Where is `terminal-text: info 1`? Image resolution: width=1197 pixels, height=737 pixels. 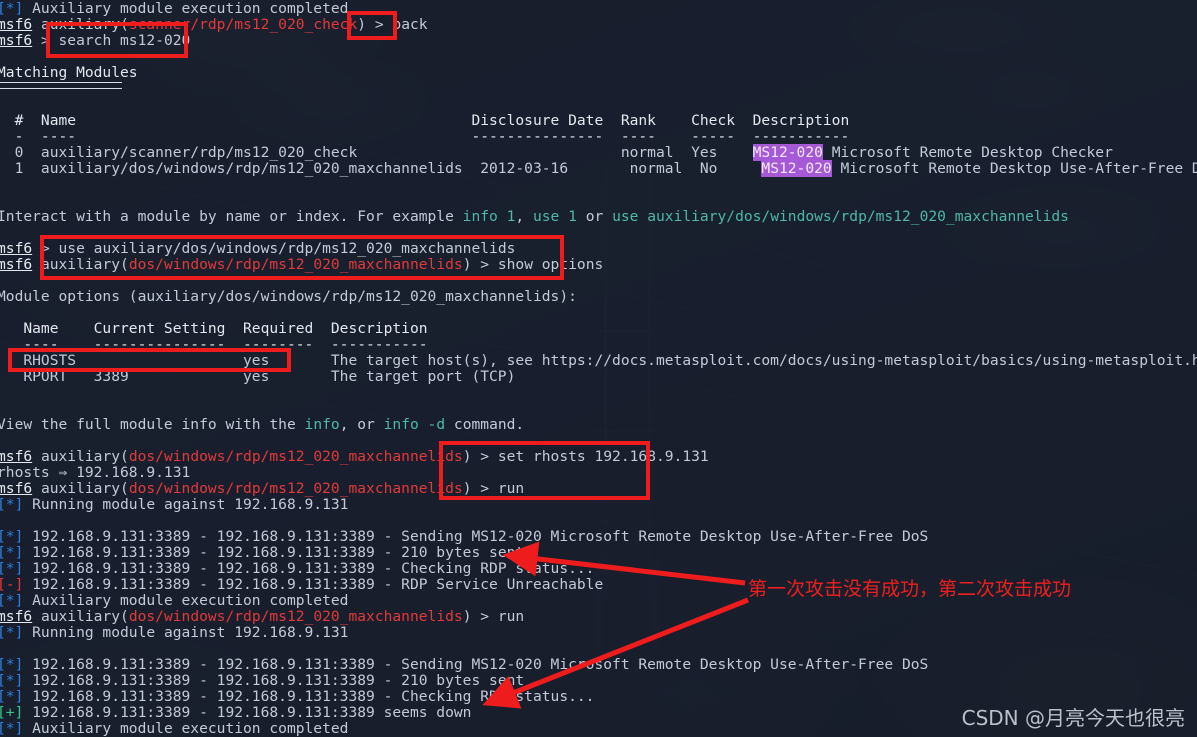 terminal-text: info 1 is located at coordinates (489, 216).